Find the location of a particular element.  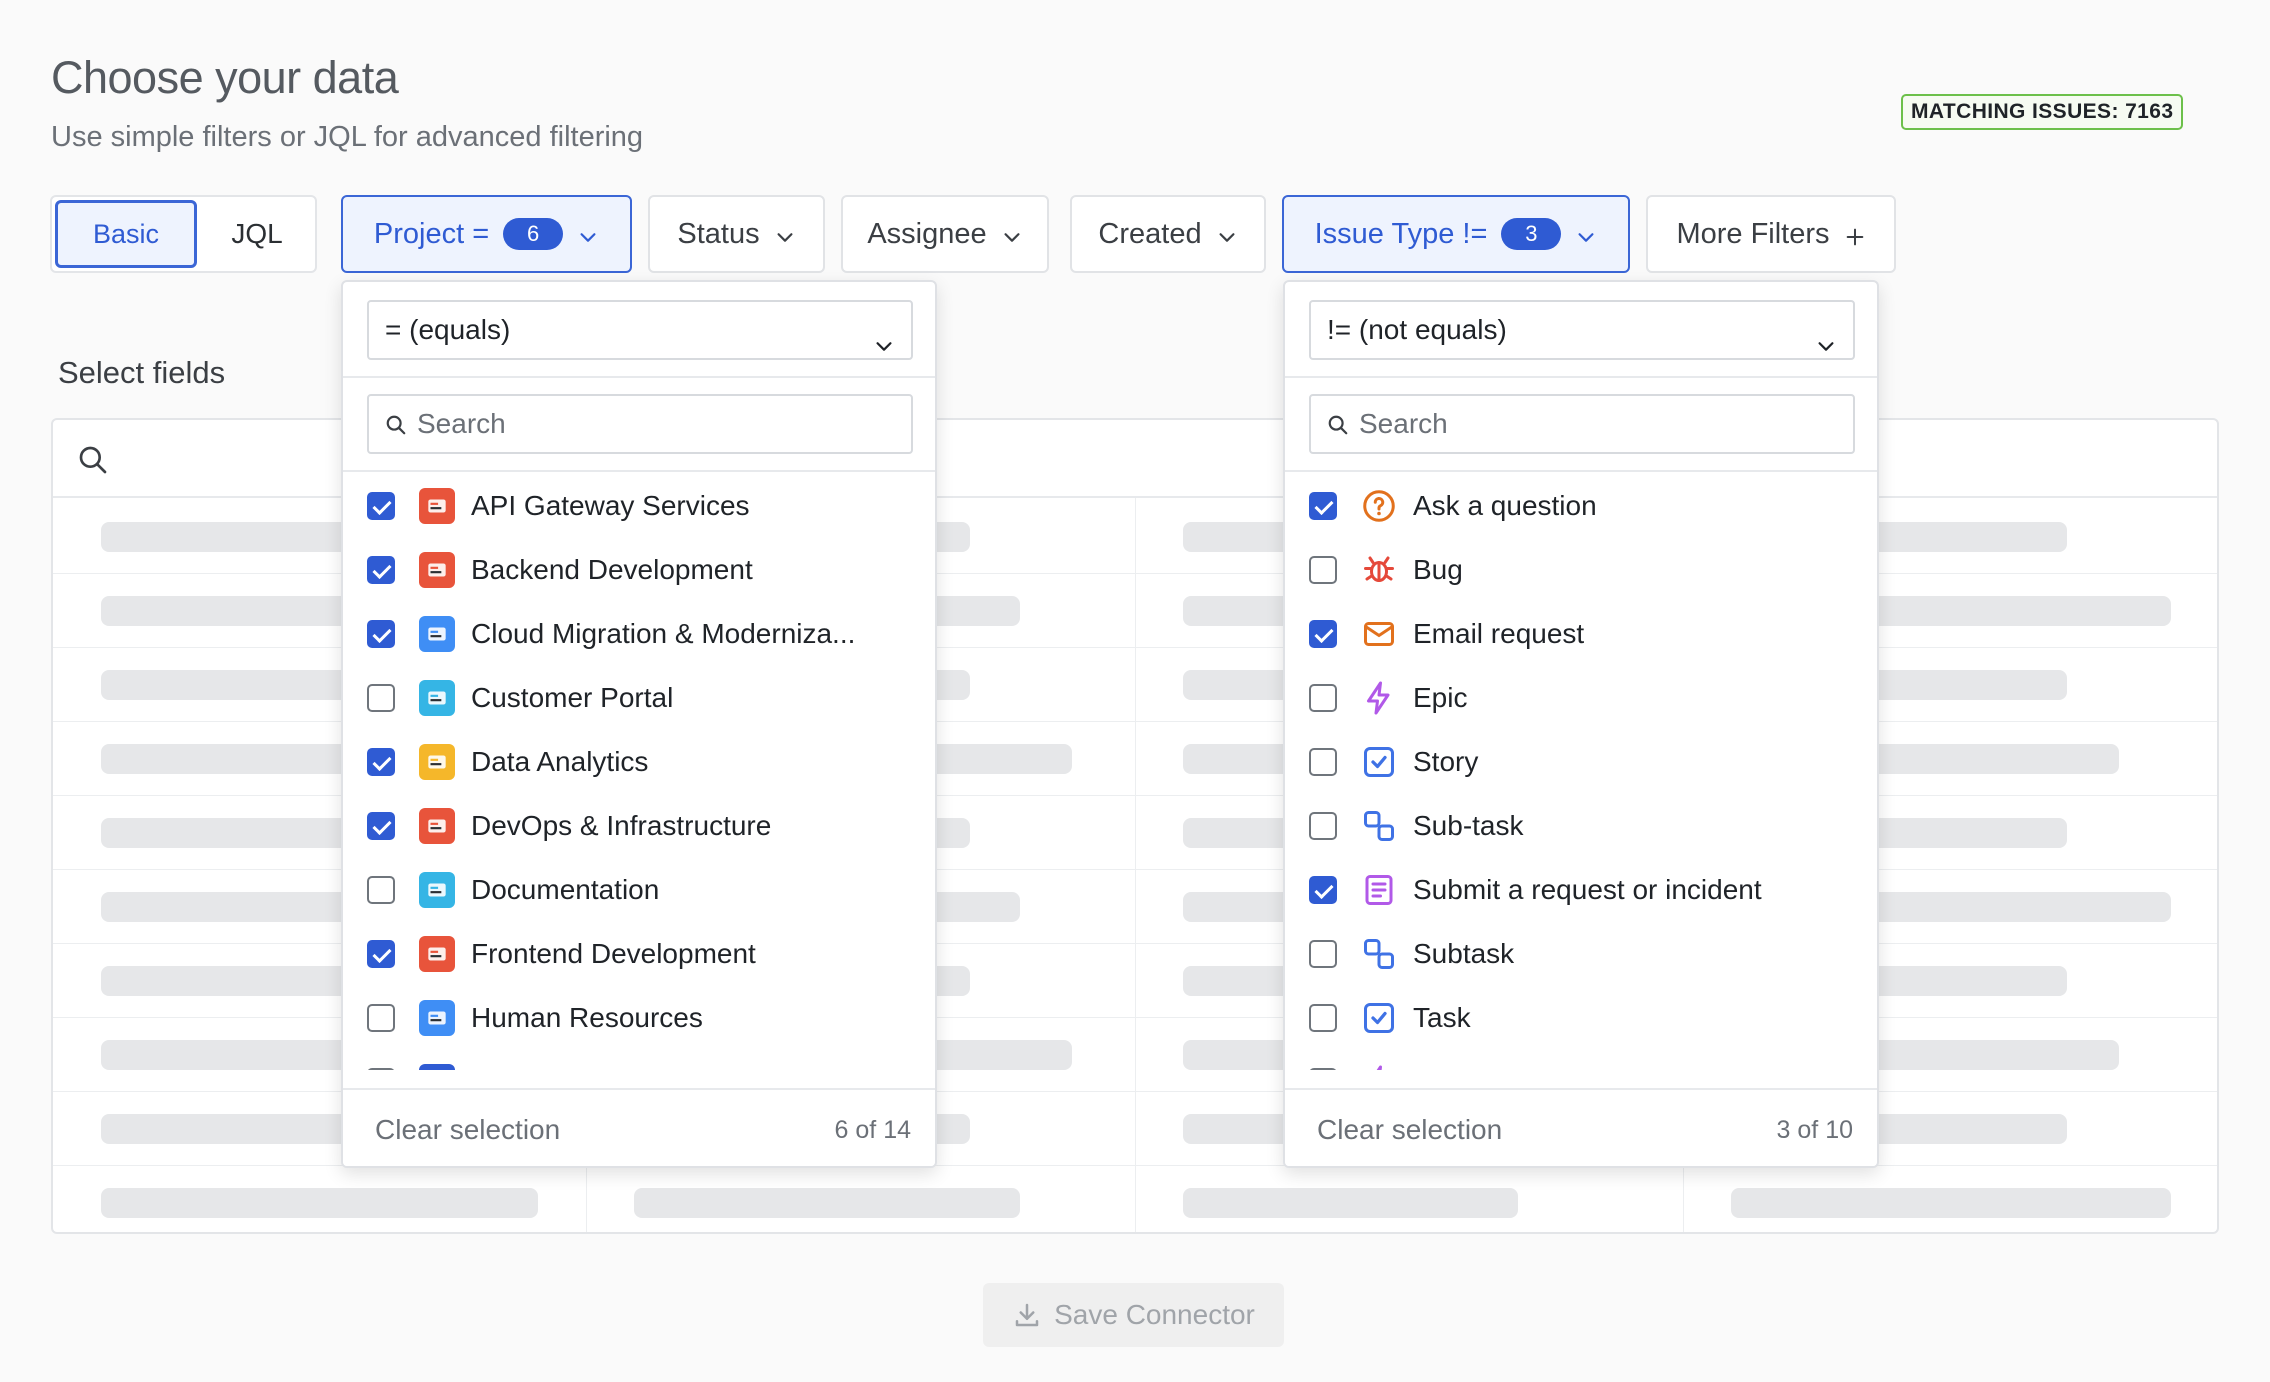

issue-type-count-pill: 3 is located at coordinates (1531, 234).